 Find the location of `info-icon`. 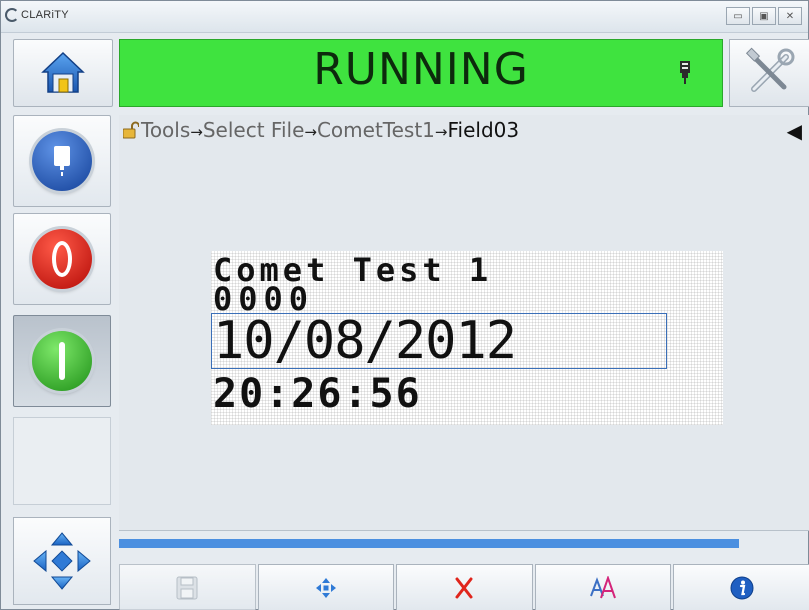

info-icon is located at coordinates (742, 587).